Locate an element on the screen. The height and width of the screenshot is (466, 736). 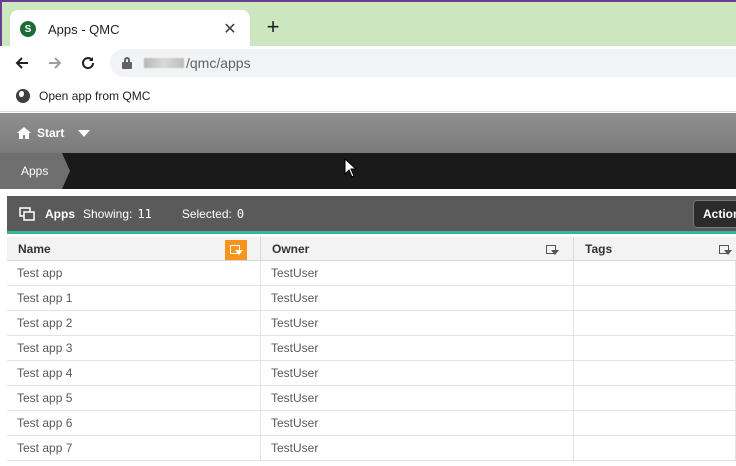
selected-count: 0 is located at coordinates (240, 213).